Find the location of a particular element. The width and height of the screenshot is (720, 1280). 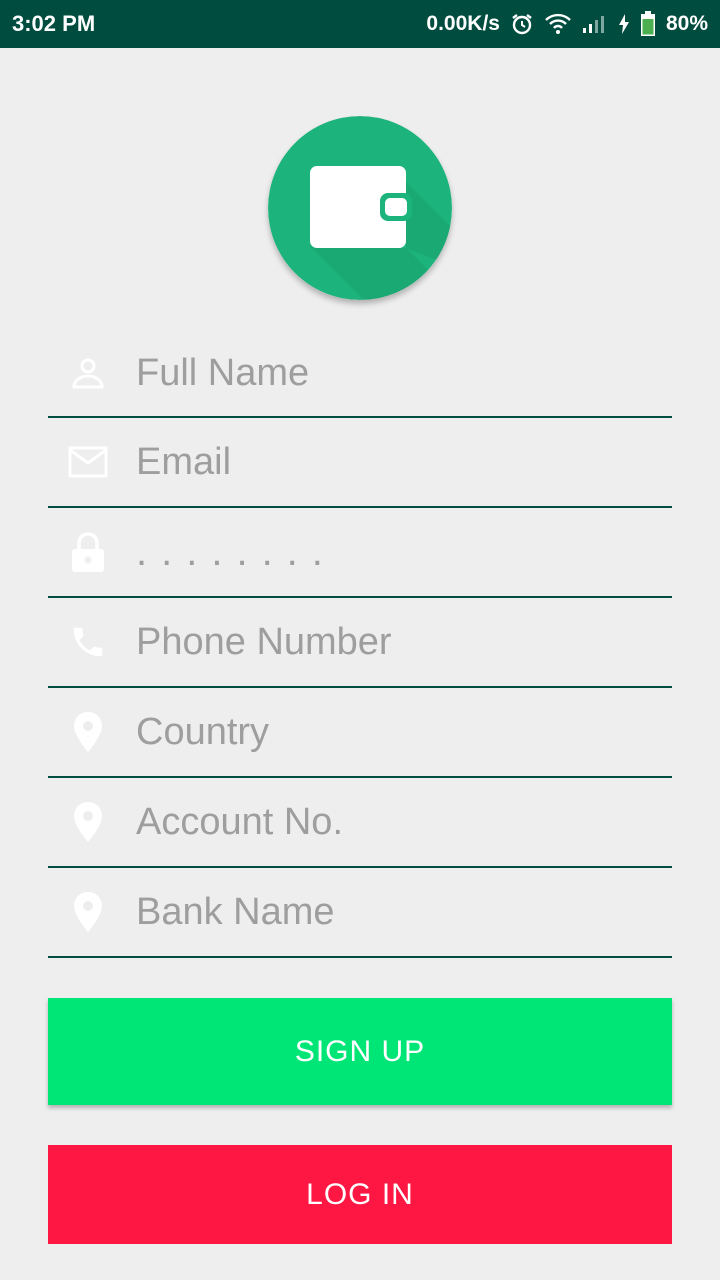

app-logo is located at coordinates (360, 208).